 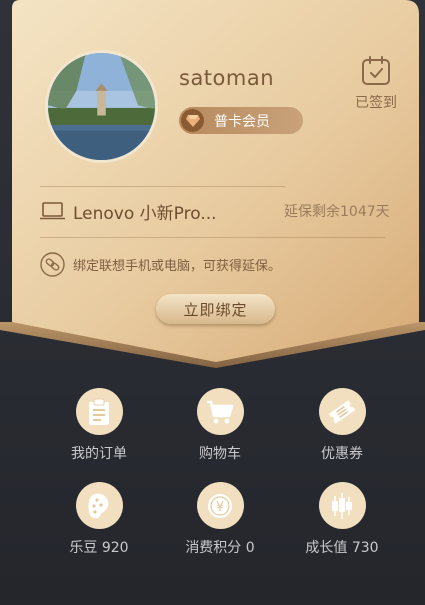 I want to click on diamond-icon, so click(x=192, y=120).